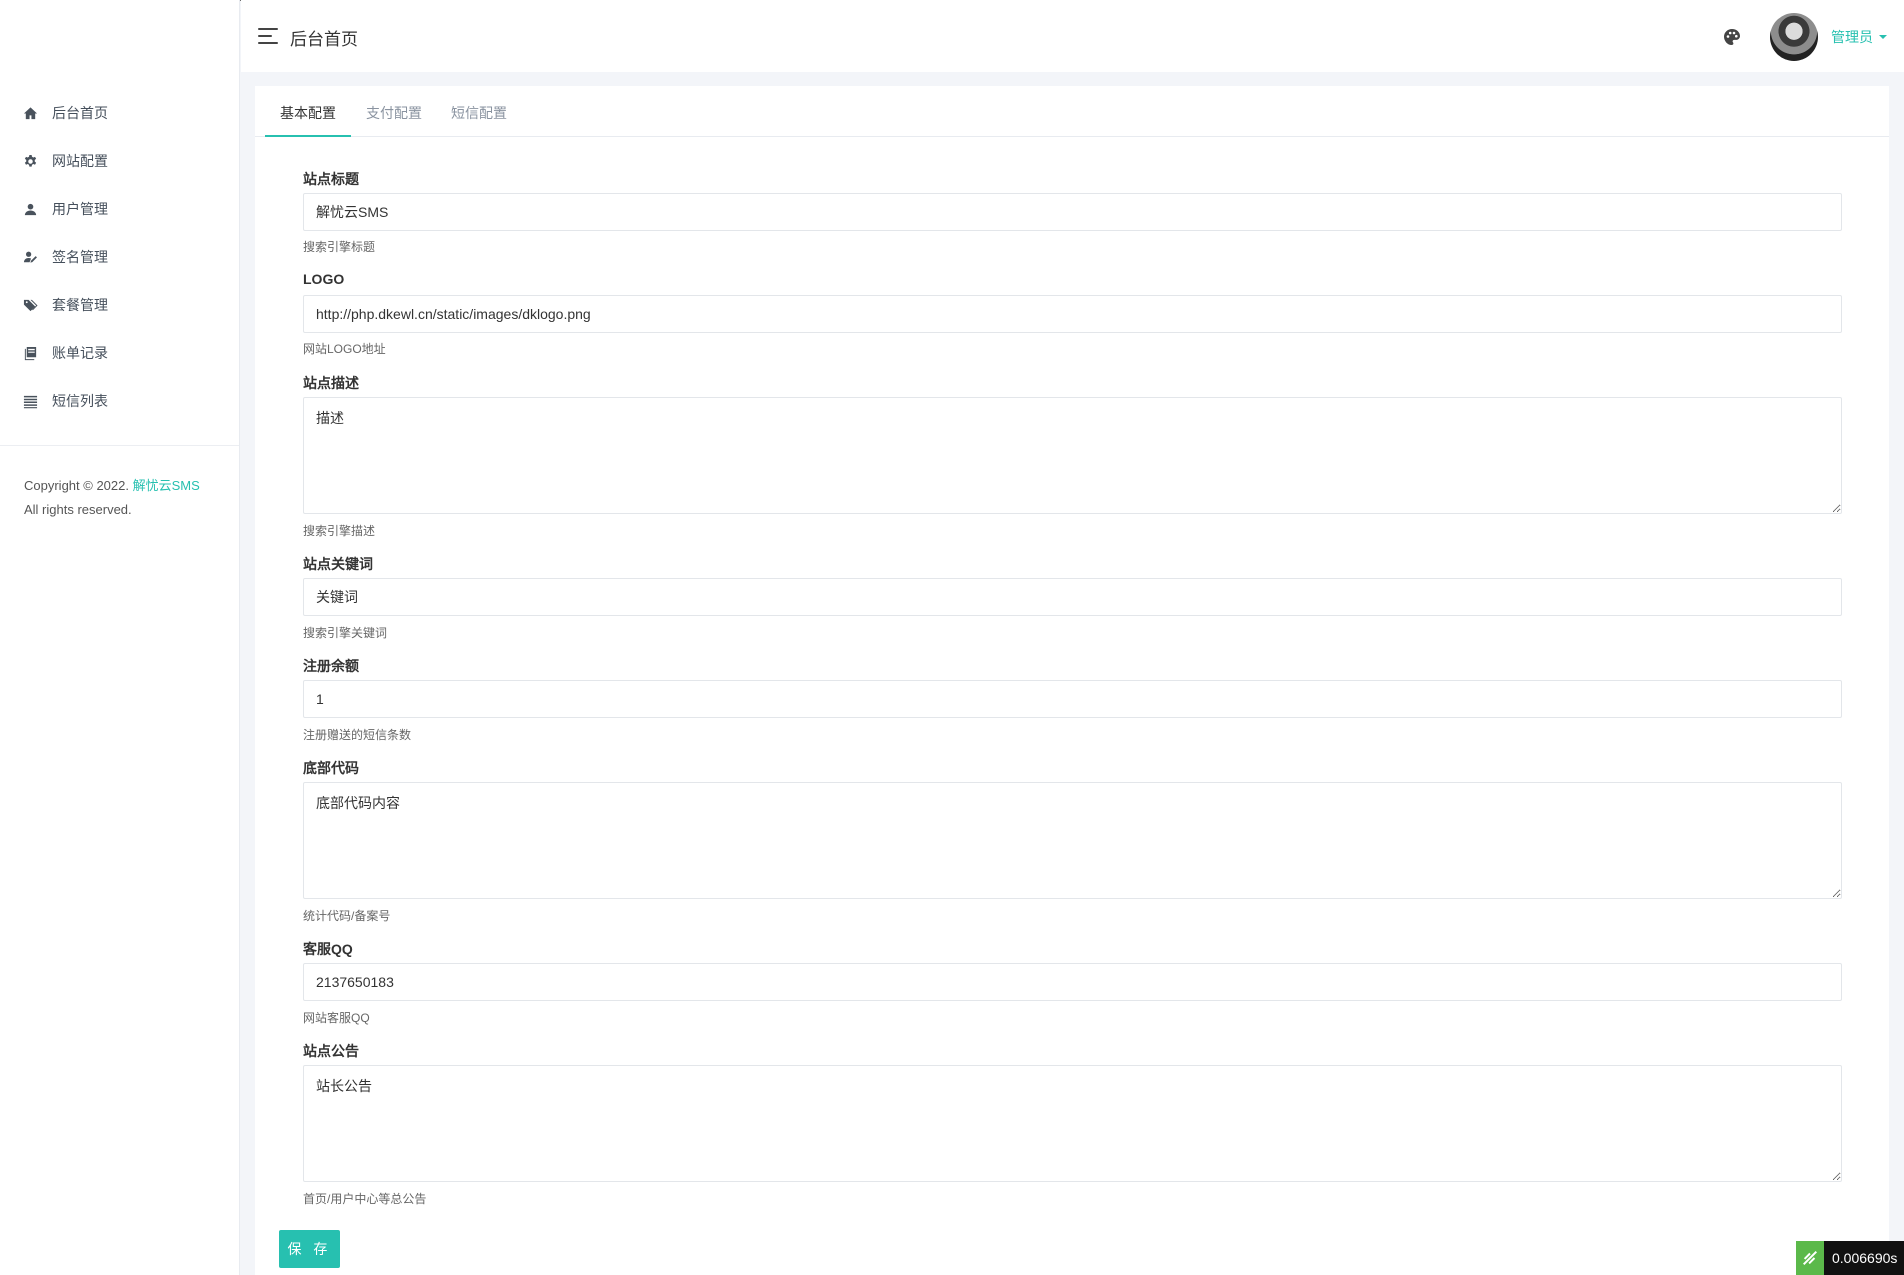 The height and width of the screenshot is (1275, 1904). What do you see at coordinates (80, 257) in the screenshot?
I see `sidebar-item-label: 签名管理` at bounding box center [80, 257].